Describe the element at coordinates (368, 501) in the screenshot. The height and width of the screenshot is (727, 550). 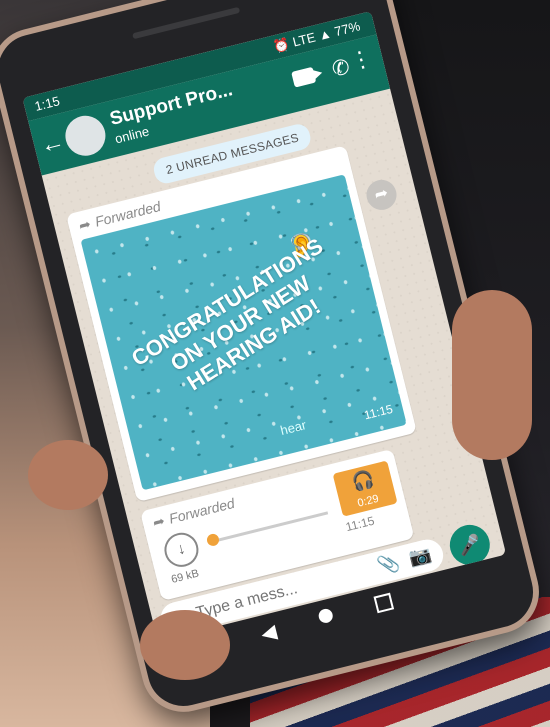
I see `audio-duration: 0:29` at that location.